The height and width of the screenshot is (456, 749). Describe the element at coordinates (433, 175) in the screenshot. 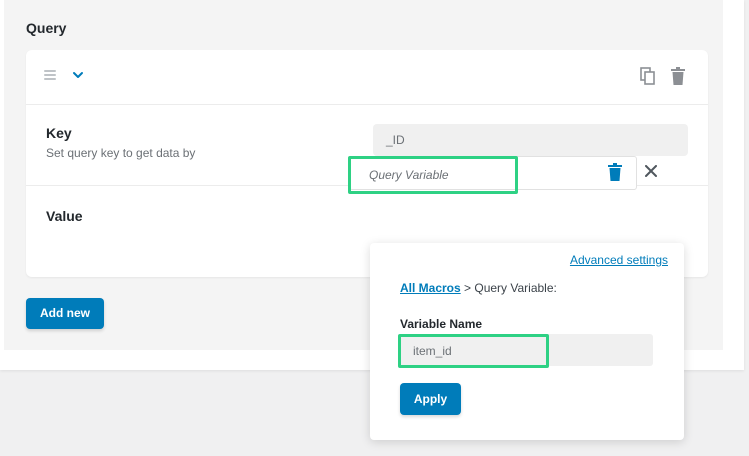

I see `macro-value-display: Query Variable` at that location.